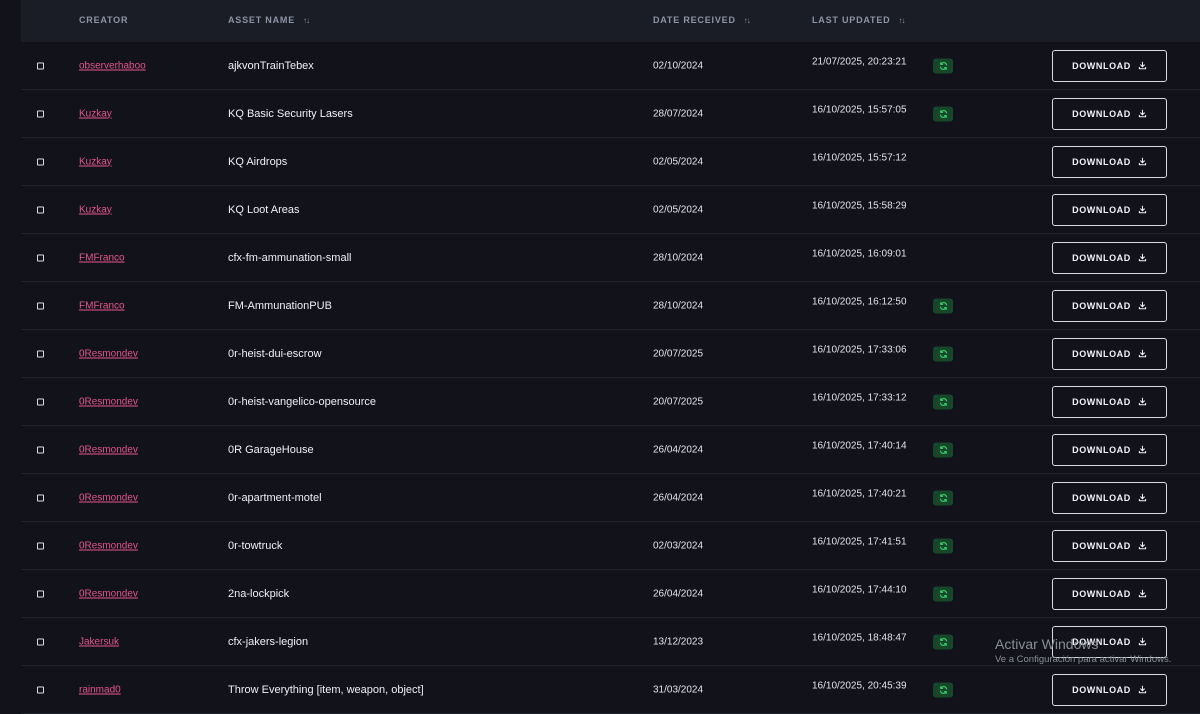  Describe the element at coordinates (678, 257) in the screenshot. I see `date-received: 28/10/2024` at that location.